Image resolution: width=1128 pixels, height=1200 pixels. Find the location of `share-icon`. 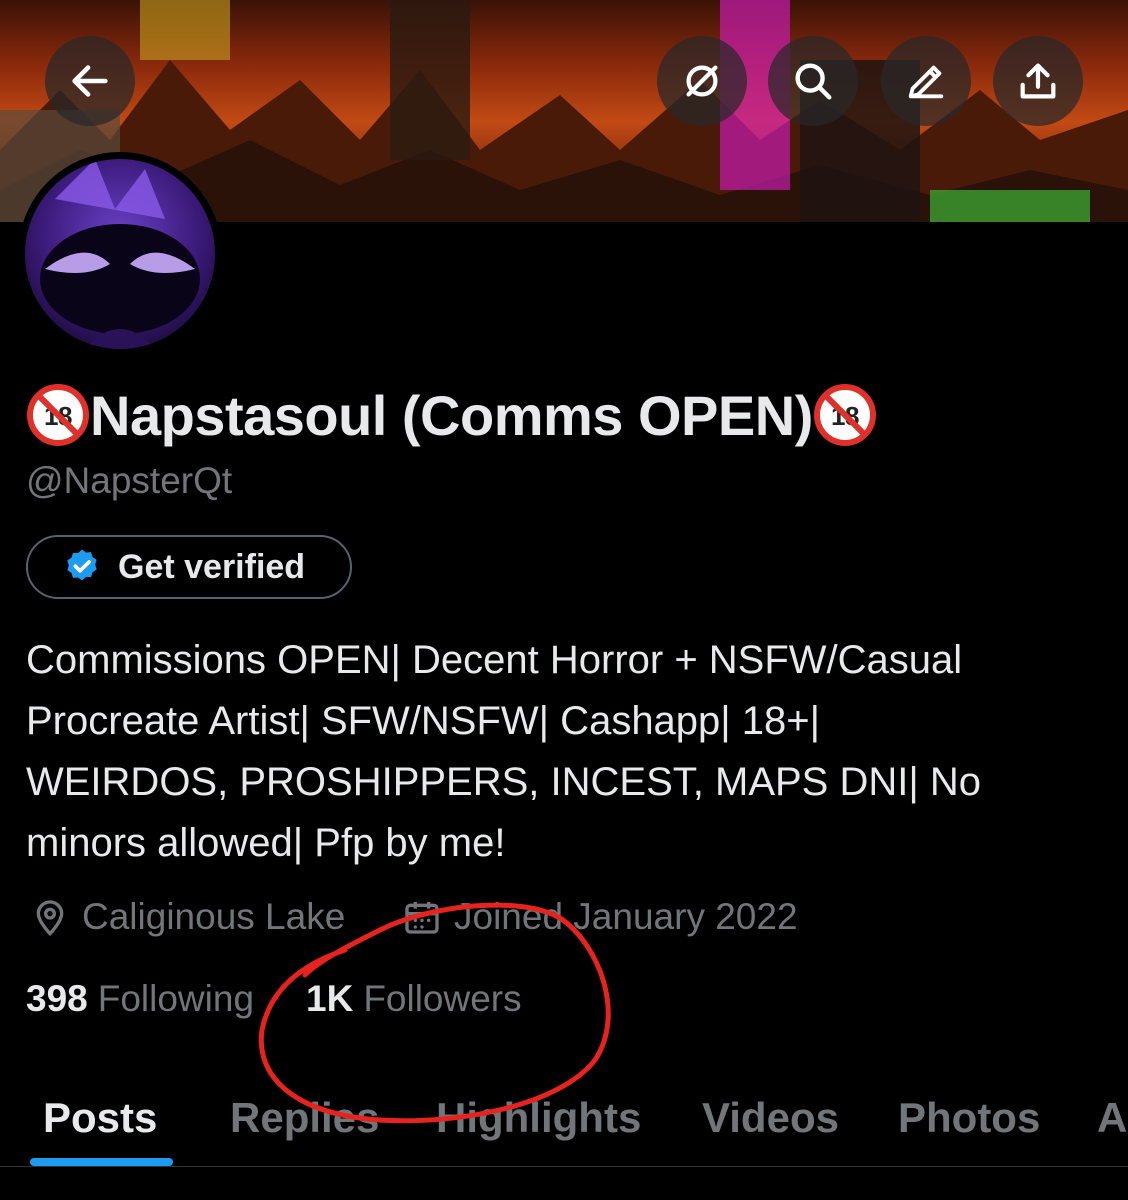

share-icon is located at coordinates (1038, 81).